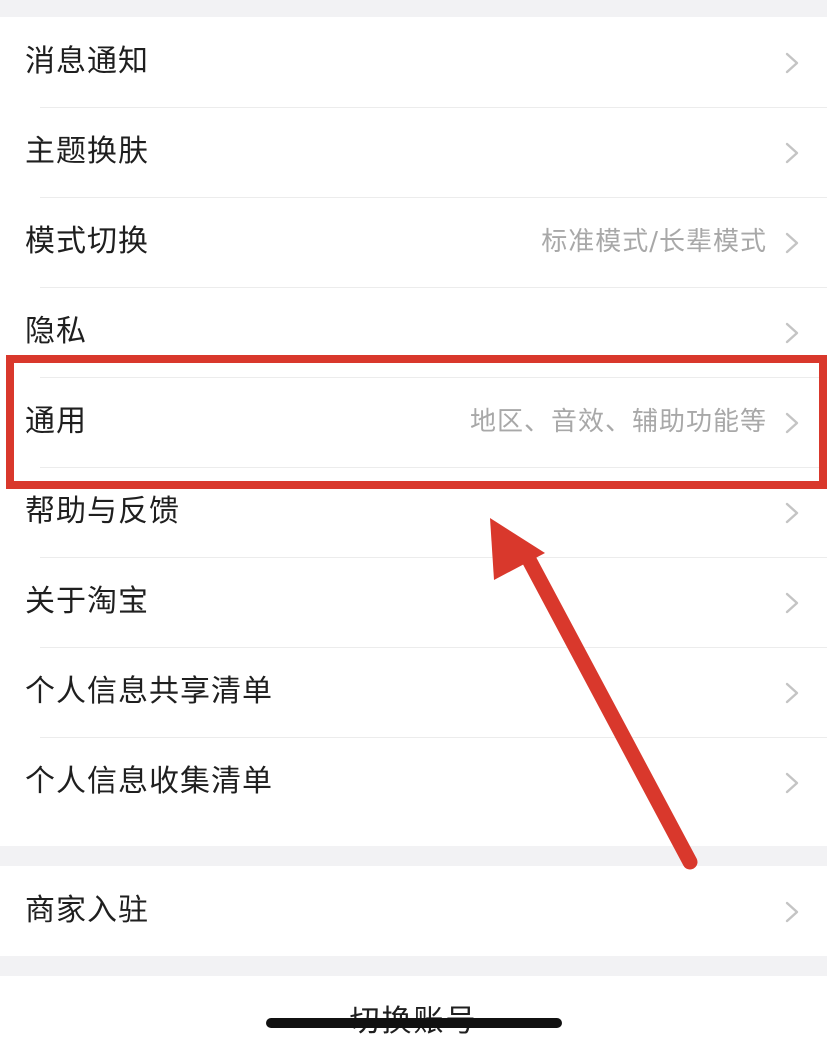 Image resolution: width=827 pixels, height=1043 pixels. What do you see at coordinates (87, 151) in the screenshot?
I see `settings-item-label: 主题换肤` at bounding box center [87, 151].